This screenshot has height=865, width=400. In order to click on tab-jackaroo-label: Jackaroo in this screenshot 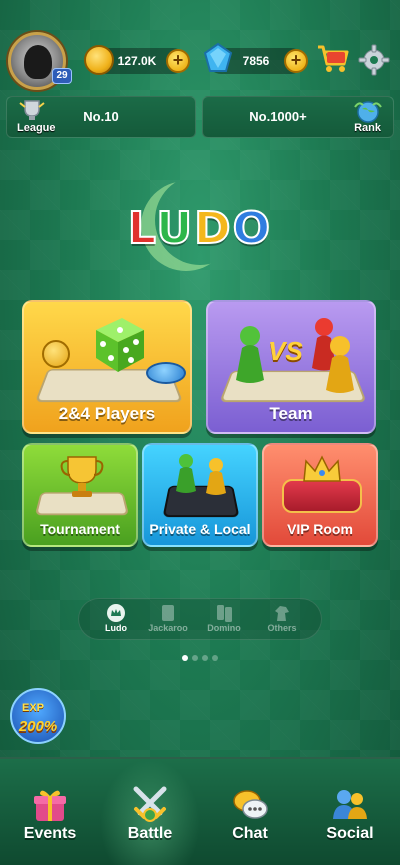, I will do `click(168, 628)`.